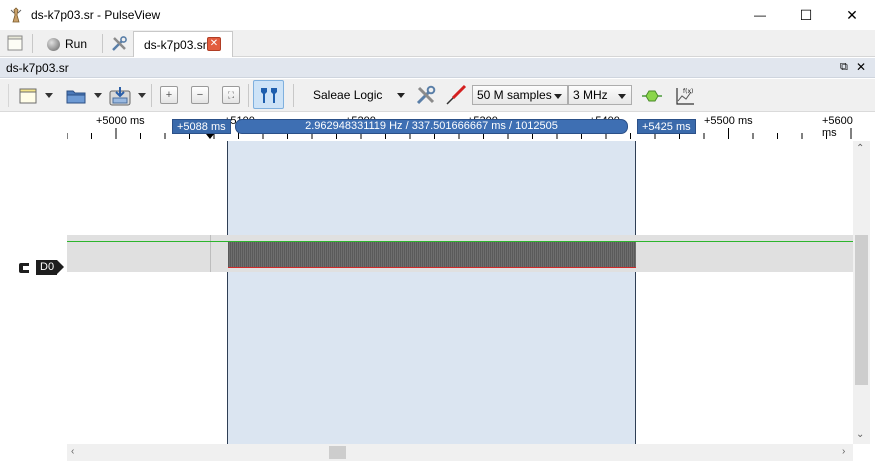 The width and height of the screenshot is (875, 467). Describe the element at coordinates (728, 121) in the screenshot. I see `ruler-label: +5500 ms` at that location.